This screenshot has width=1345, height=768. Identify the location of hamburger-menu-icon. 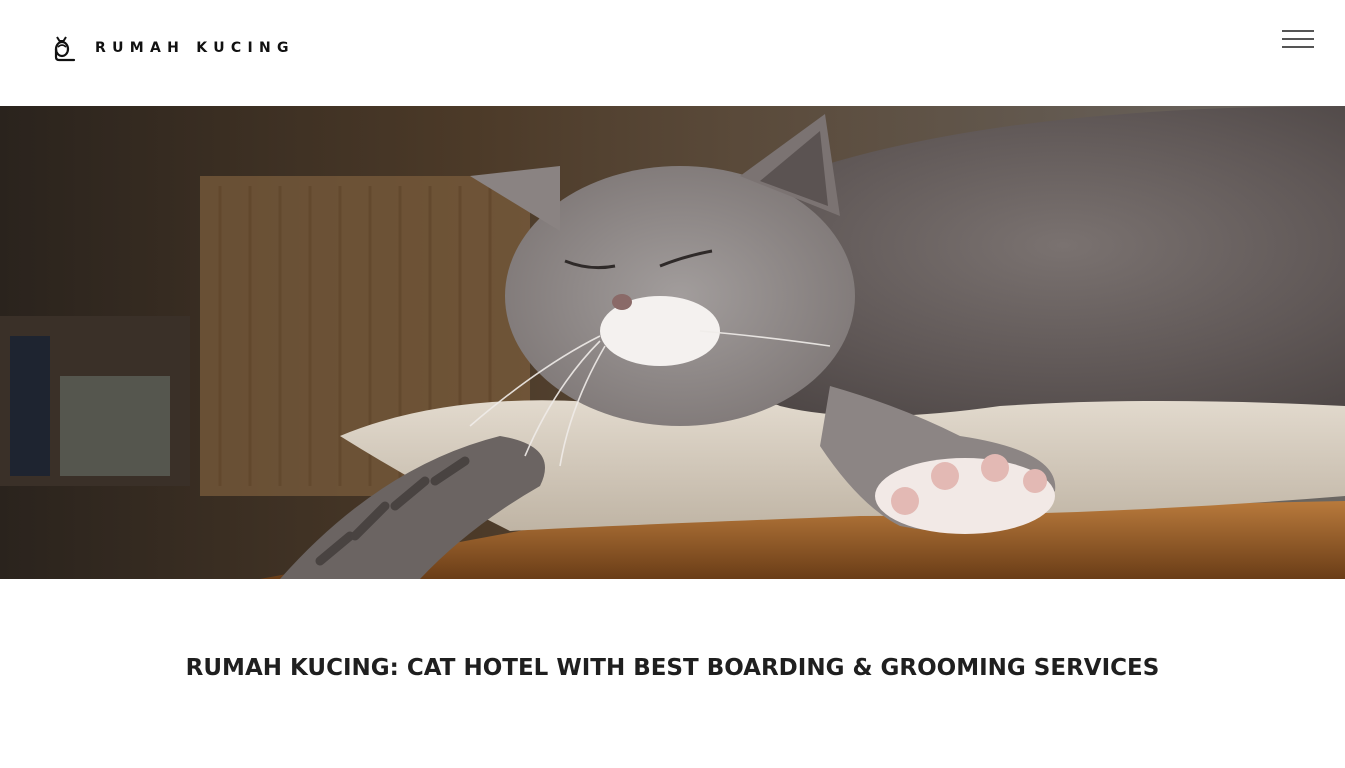
(1298, 40).